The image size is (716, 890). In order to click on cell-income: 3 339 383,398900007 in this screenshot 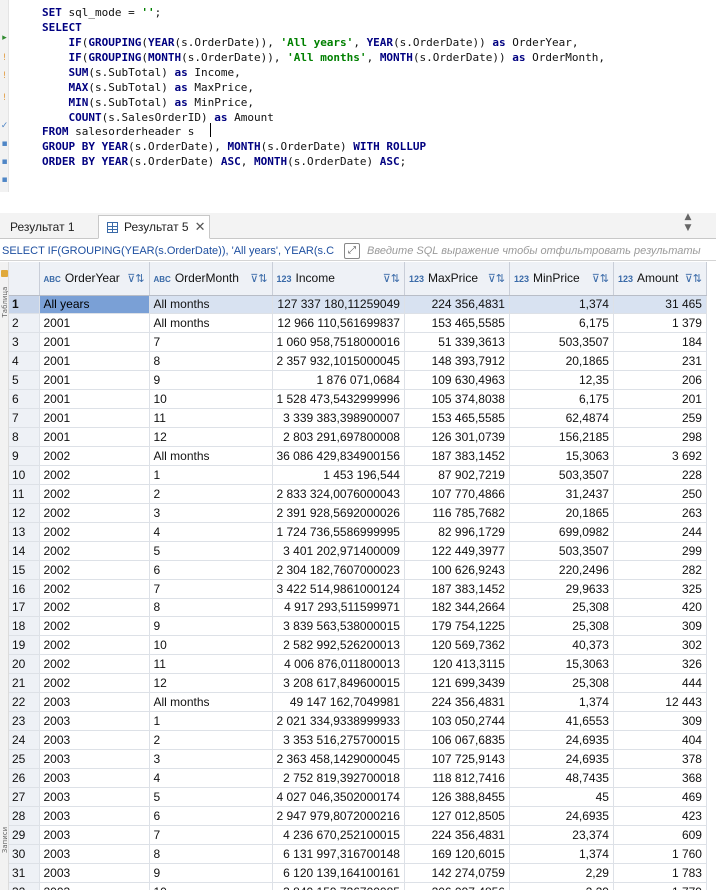, I will do `click(338, 418)`.